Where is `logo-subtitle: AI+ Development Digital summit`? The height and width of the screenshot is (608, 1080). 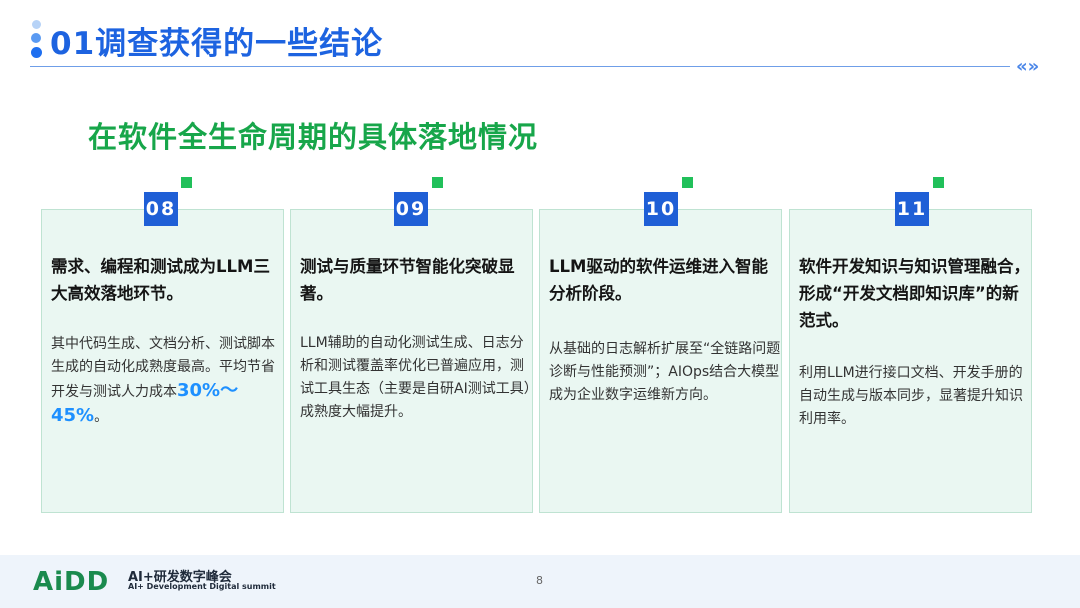 logo-subtitle: AI+ Development Digital summit is located at coordinates (202, 586).